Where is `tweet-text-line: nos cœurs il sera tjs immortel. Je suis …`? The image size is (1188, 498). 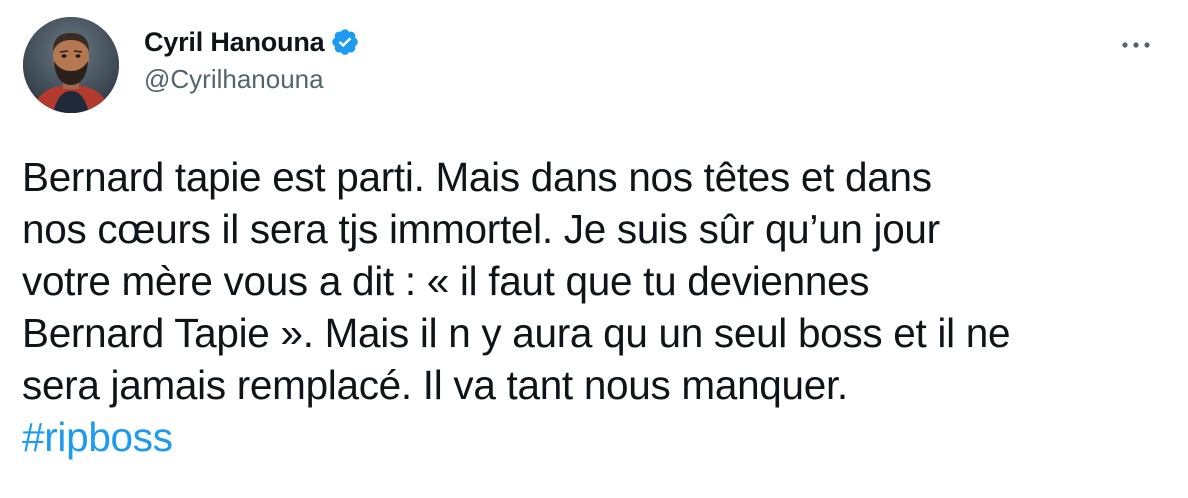 tweet-text-line: nos cœurs il sera tjs immortel. Je suis … is located at coordinates (481, 229).